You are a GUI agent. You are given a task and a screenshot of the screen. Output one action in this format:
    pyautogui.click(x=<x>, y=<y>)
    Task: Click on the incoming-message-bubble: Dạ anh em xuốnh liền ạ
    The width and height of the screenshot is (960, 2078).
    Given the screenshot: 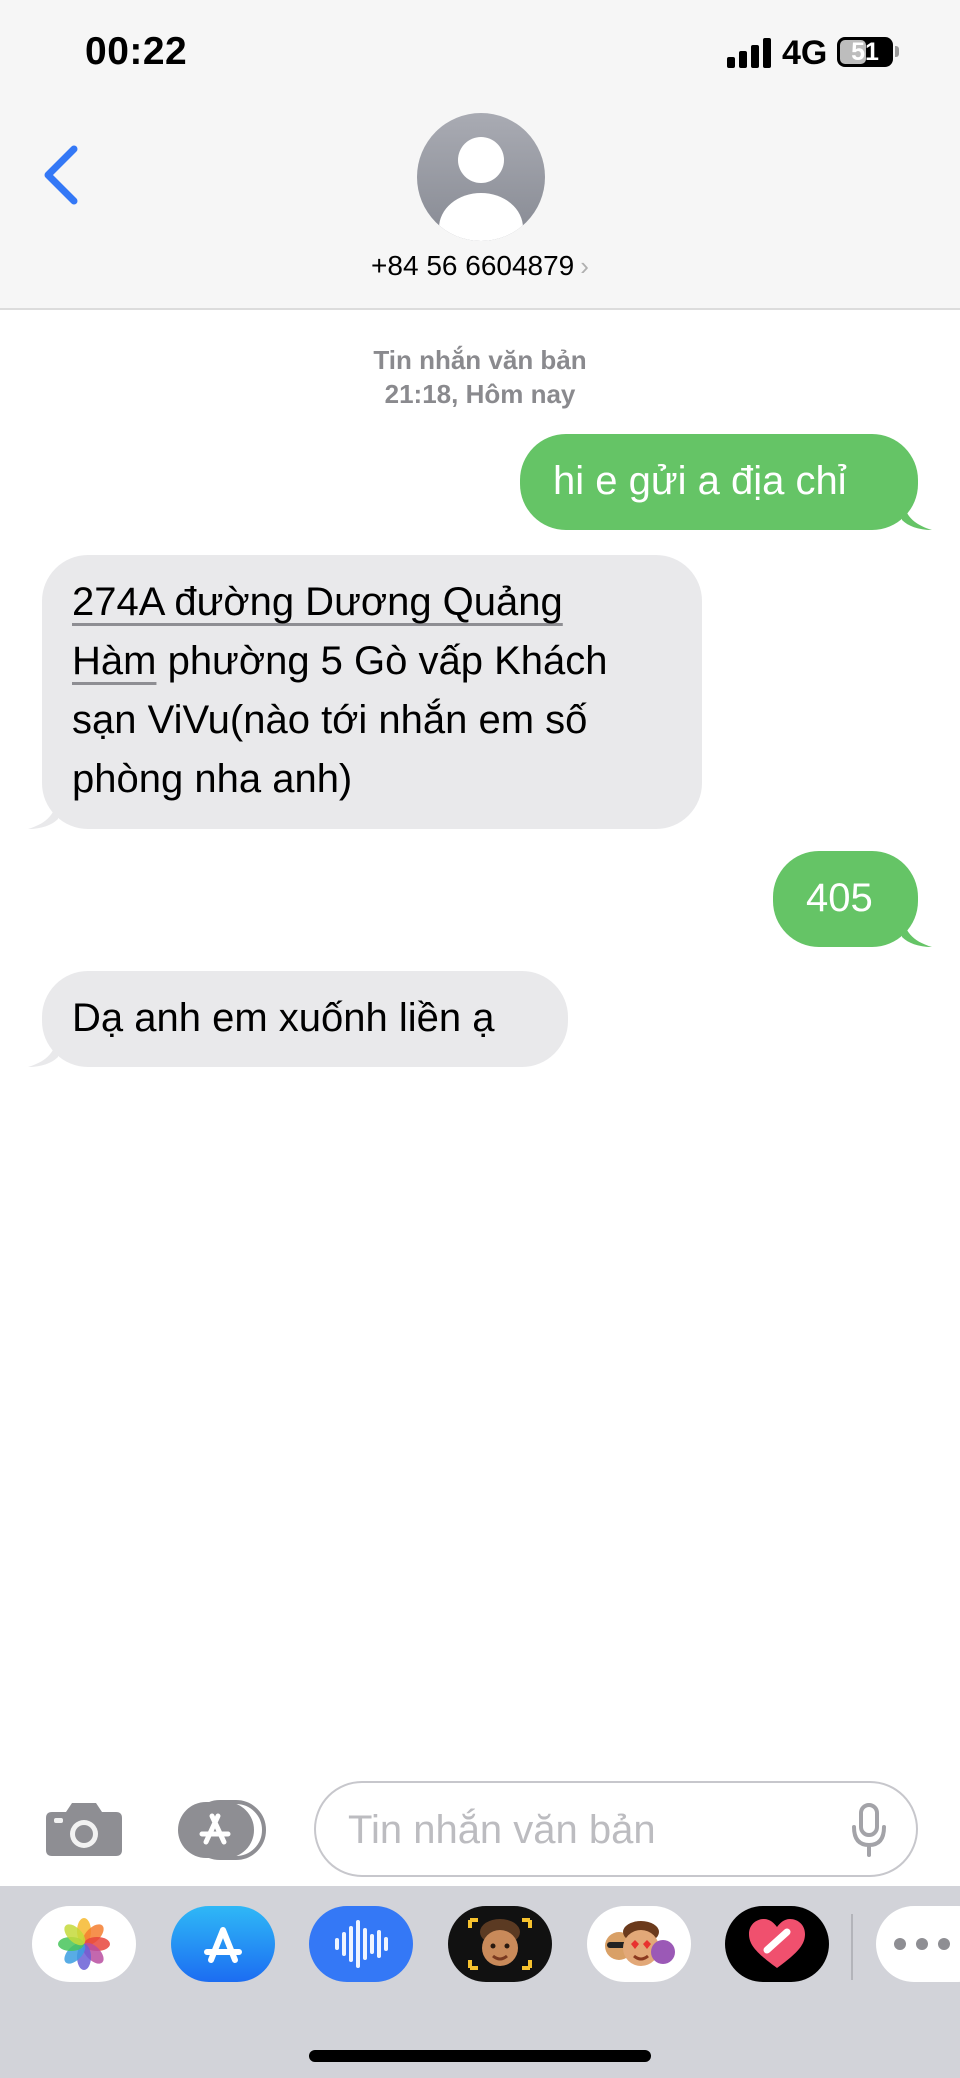 What is the action you would take?
    pyautogui.click(x=298, y=1019)
    